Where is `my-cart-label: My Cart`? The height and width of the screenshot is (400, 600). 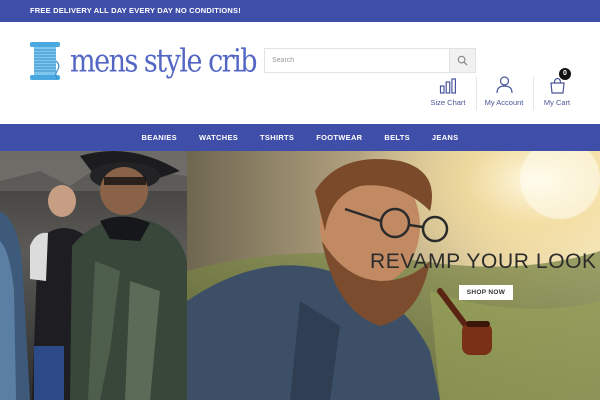
my-cart-label: My Cart is located at coordinates (557, 102).